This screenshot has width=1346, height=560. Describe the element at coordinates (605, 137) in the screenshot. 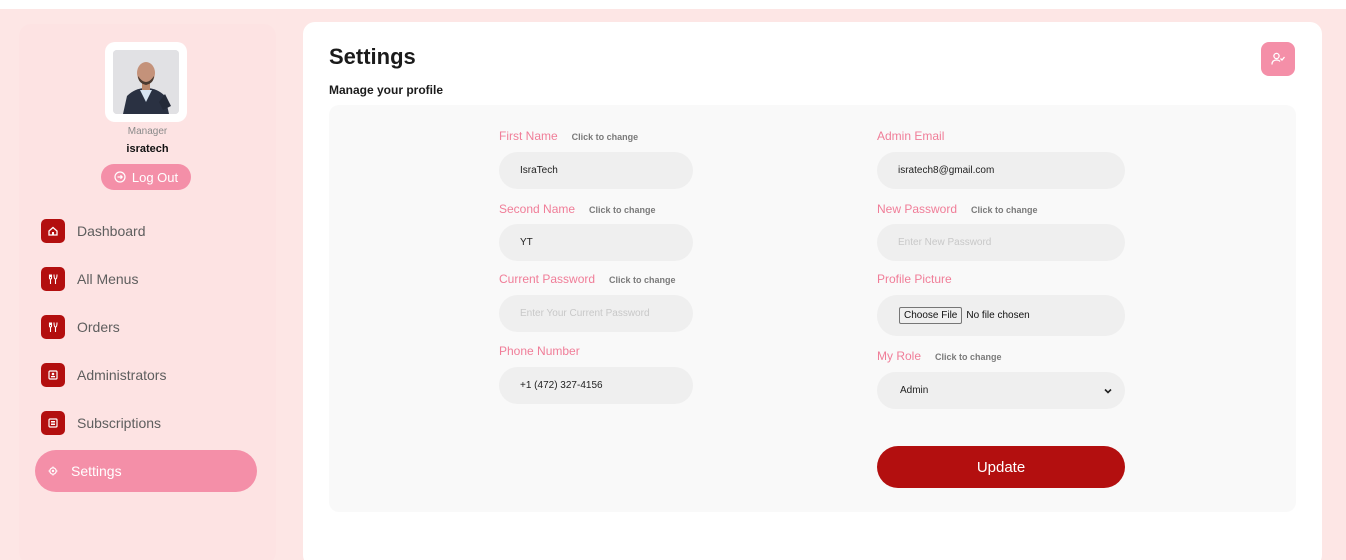

I see `first-name-hint: Click to change` at that location.